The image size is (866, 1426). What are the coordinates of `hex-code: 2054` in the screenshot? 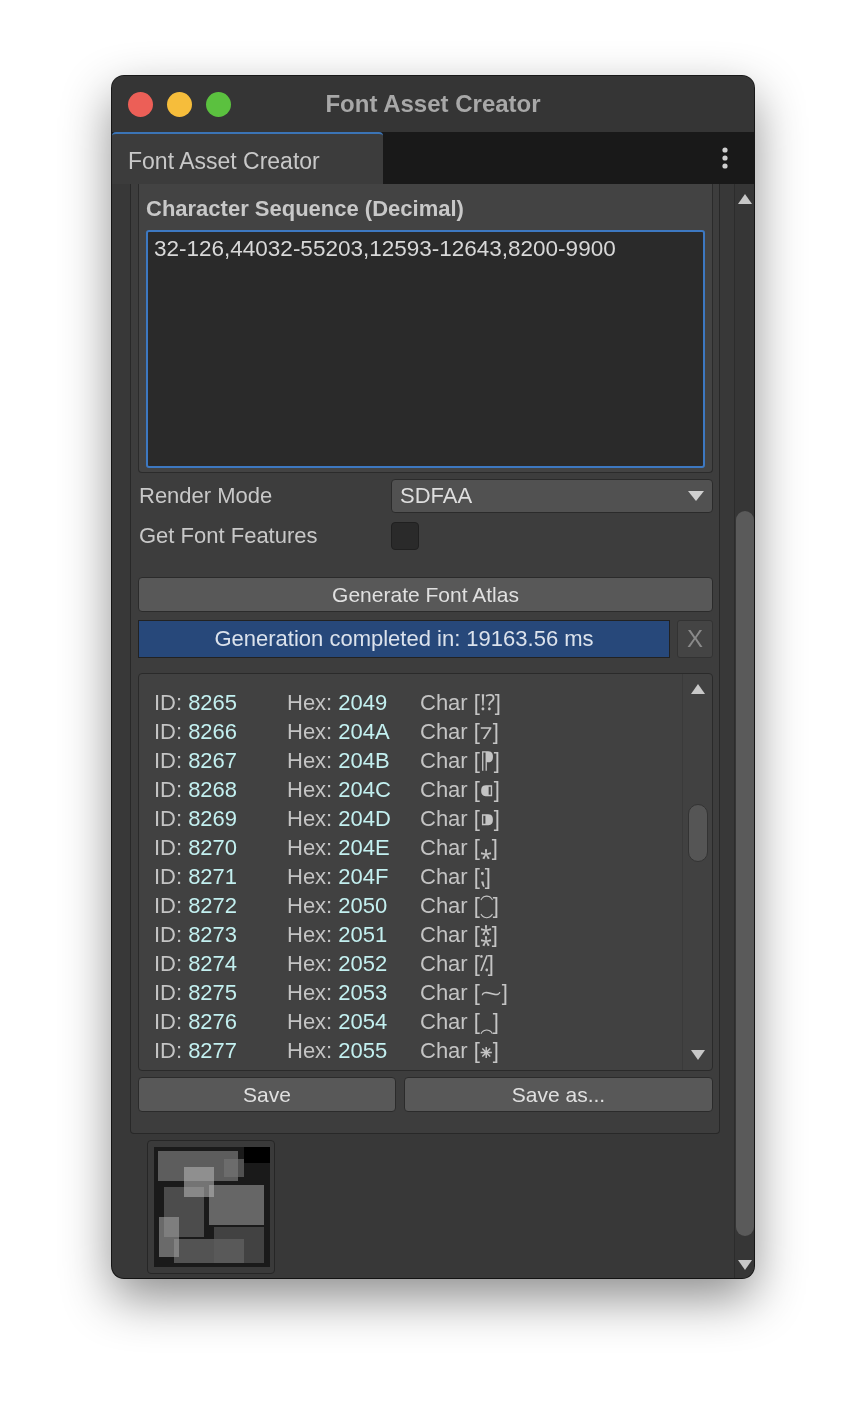 It's located at (363, 1022).